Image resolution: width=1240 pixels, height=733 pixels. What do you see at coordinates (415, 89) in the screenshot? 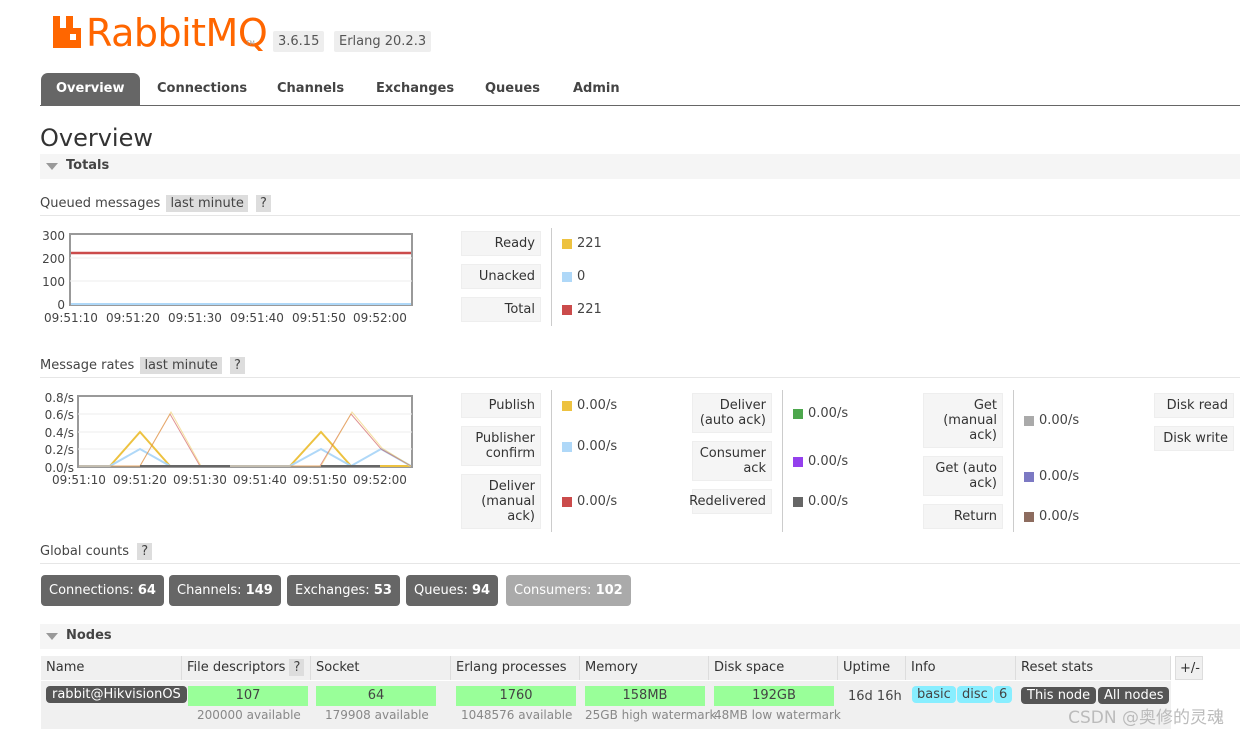
I see `tab-exchanges: Exchanges` at bounding box center [415, 89].